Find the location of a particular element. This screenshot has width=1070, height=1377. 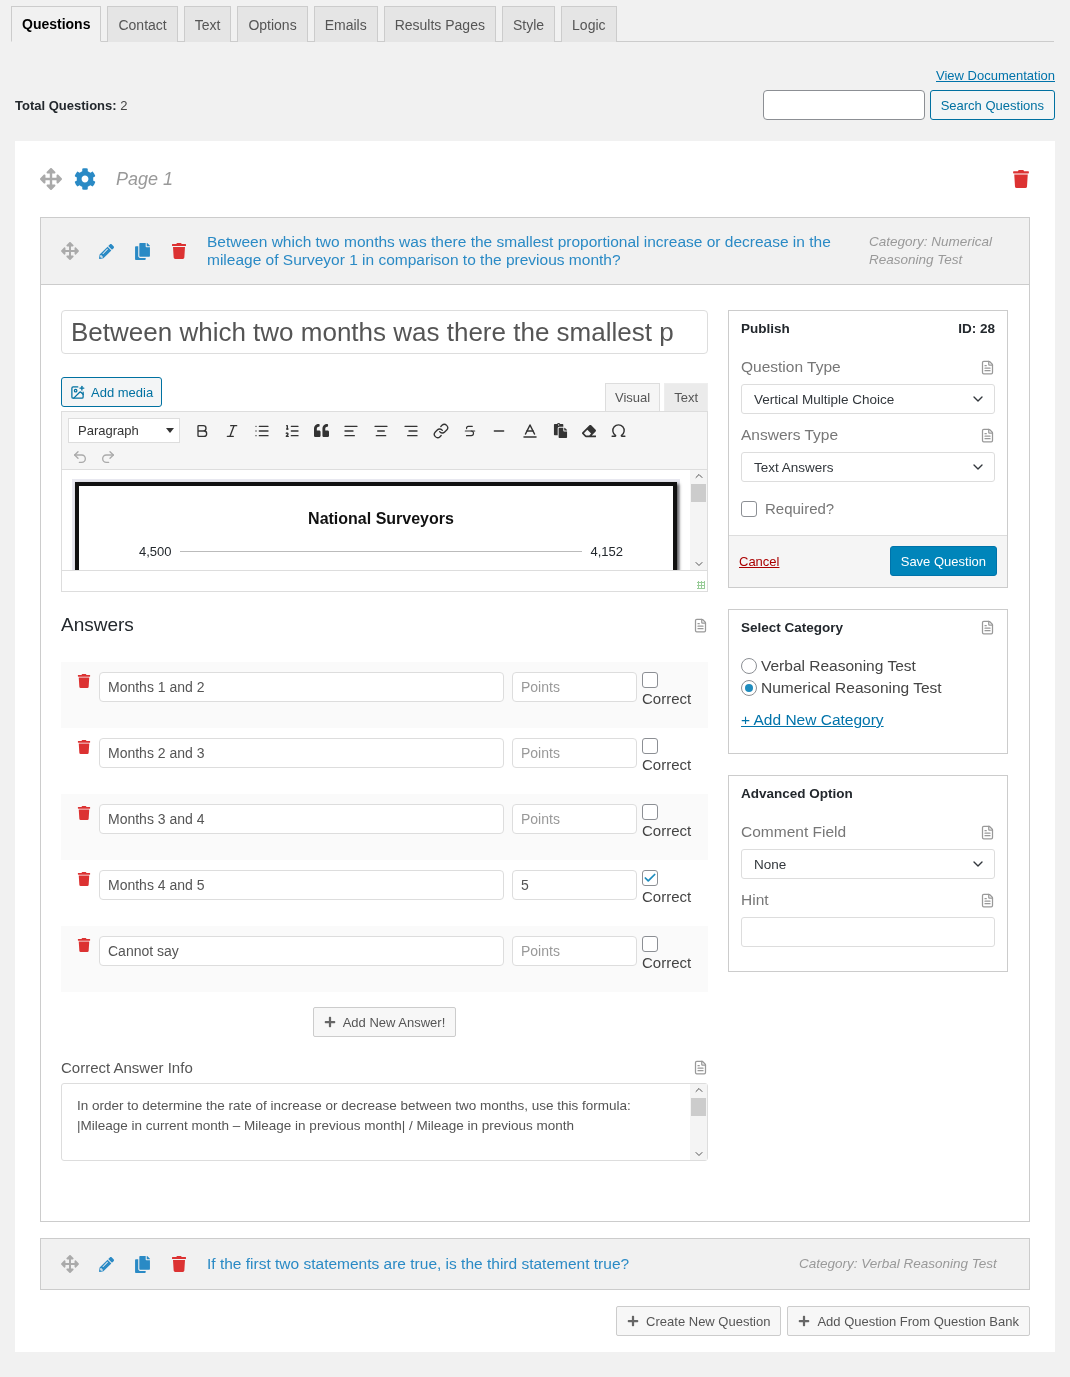

info-textarea: In order to determine the rate of increase or decrease between two months, use this formula: |Mileage in current month – Mileage in previous month| / Mileage in previous month is located at coordinates (384, 1122).